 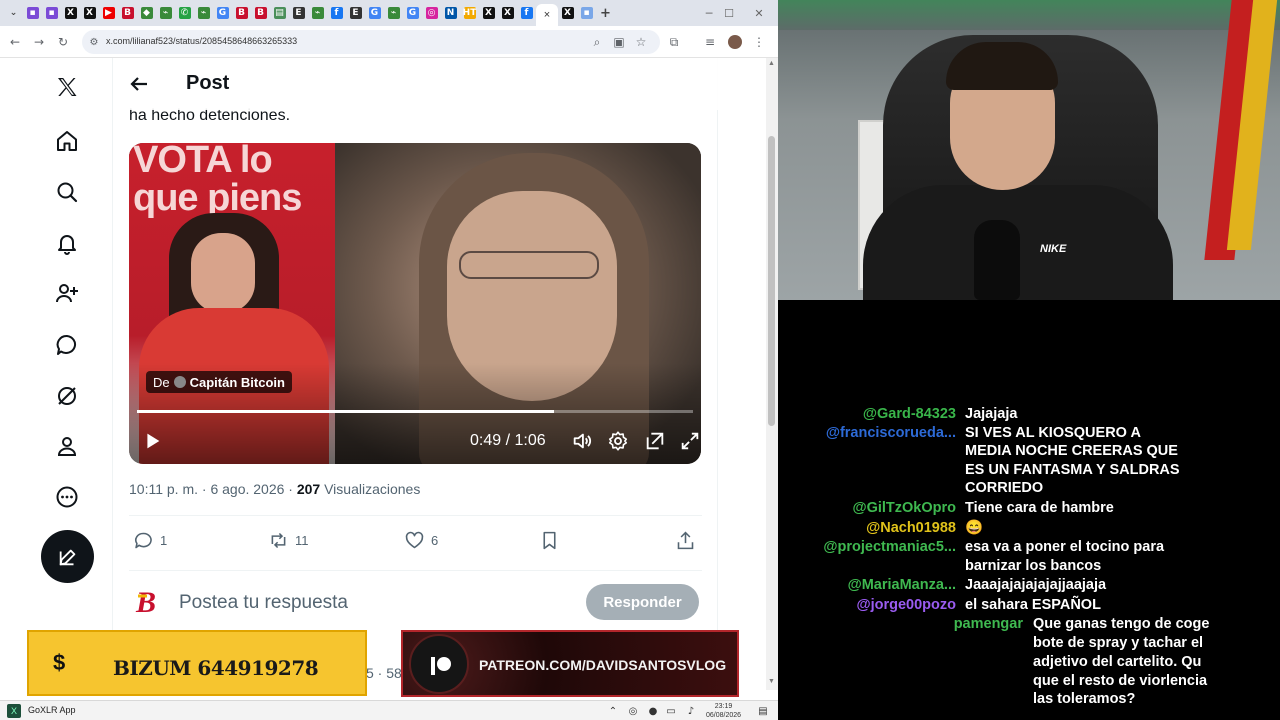 What do you see at coordinates (94, 42) in the screenshot?
I see `site-info-icon: ⚙` at bounding box center [94, 42].